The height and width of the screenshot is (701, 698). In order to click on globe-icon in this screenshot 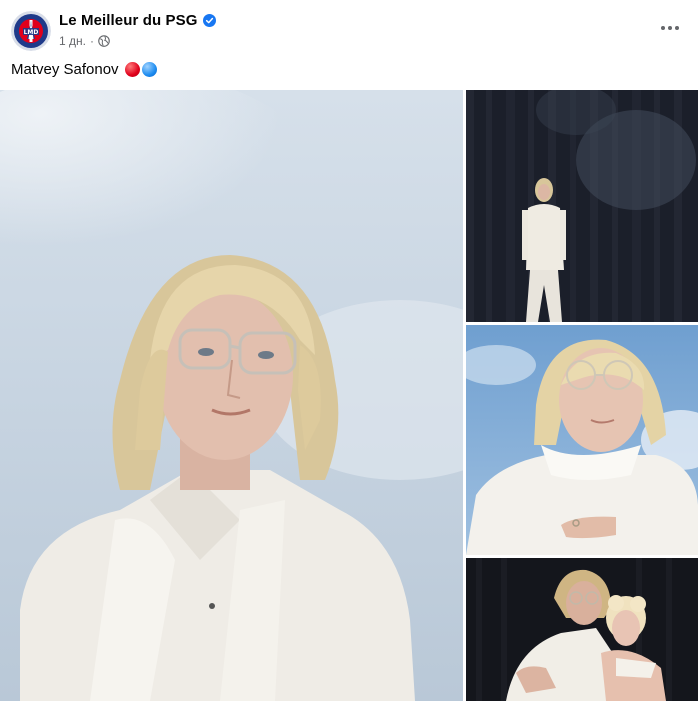, I will do `click(104, 41)`.